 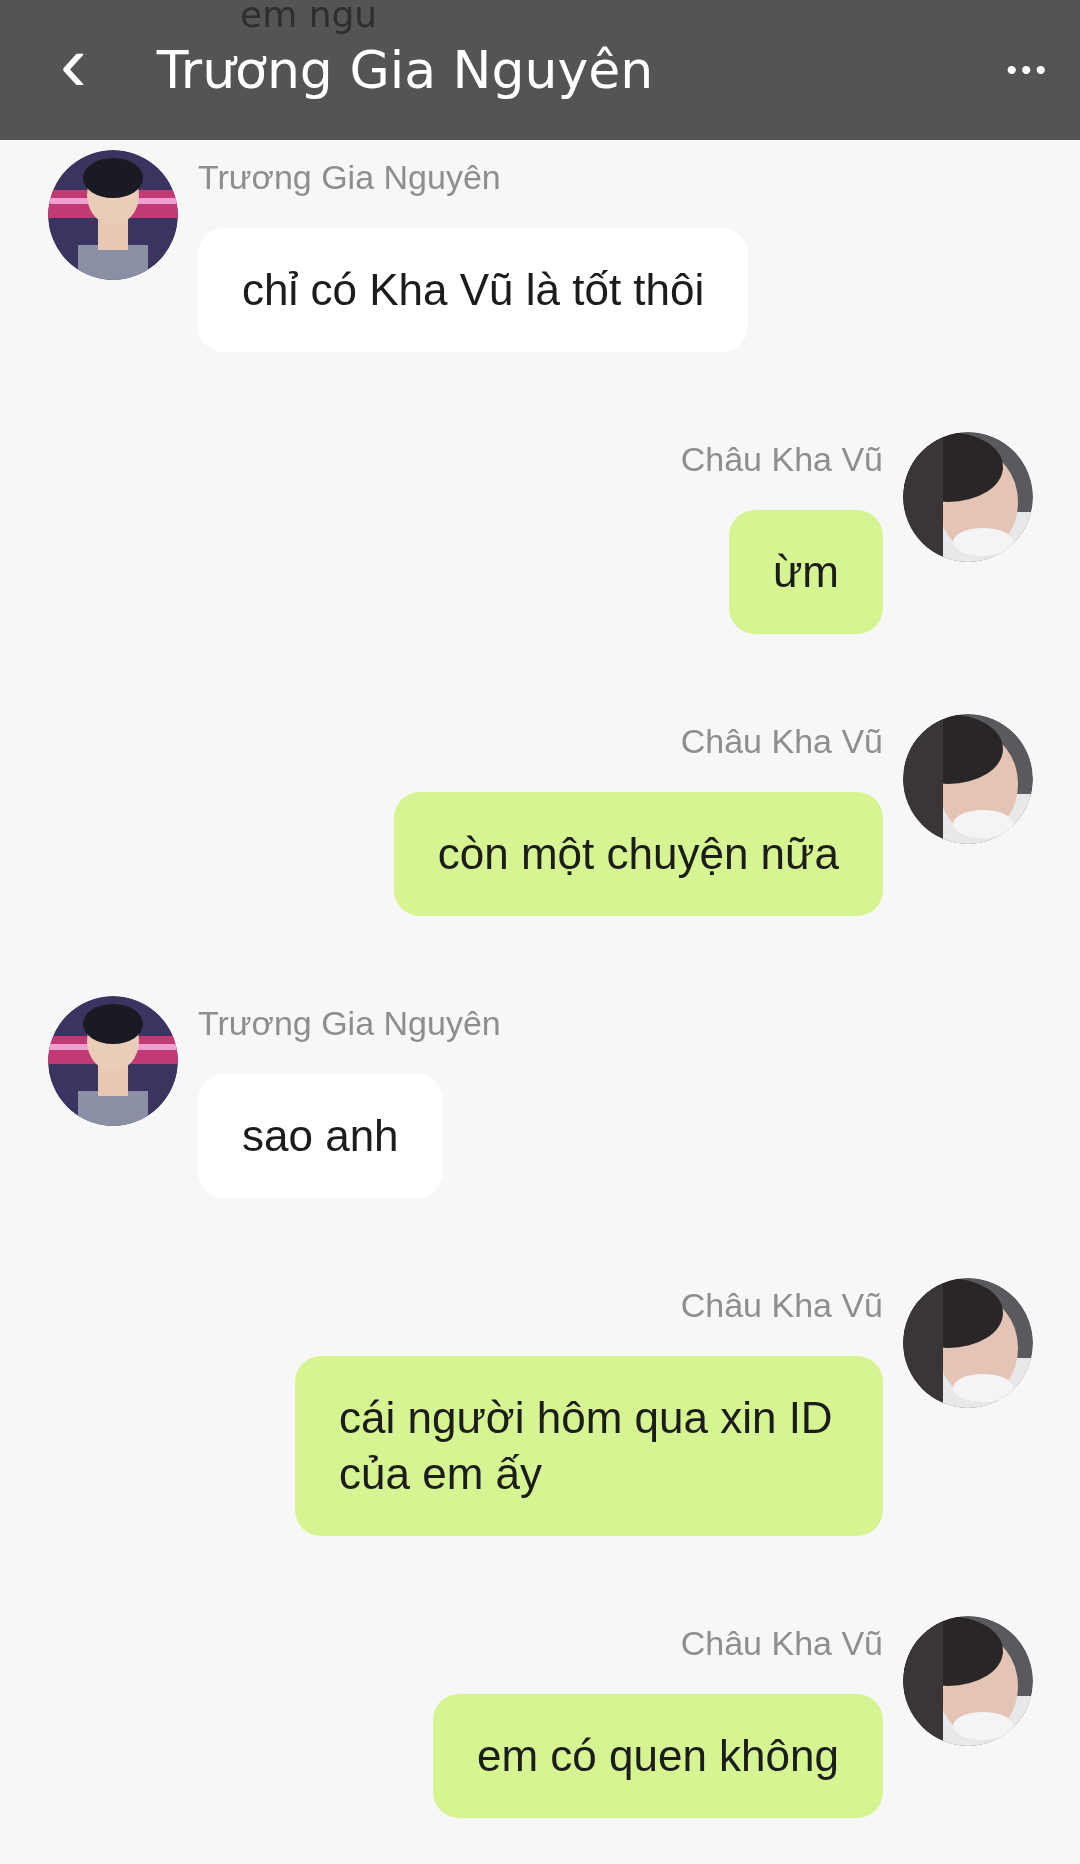 I want to click on message-bubble: chỉ có Kha Vũ là tốt thôi, so click(x=473, y=290).